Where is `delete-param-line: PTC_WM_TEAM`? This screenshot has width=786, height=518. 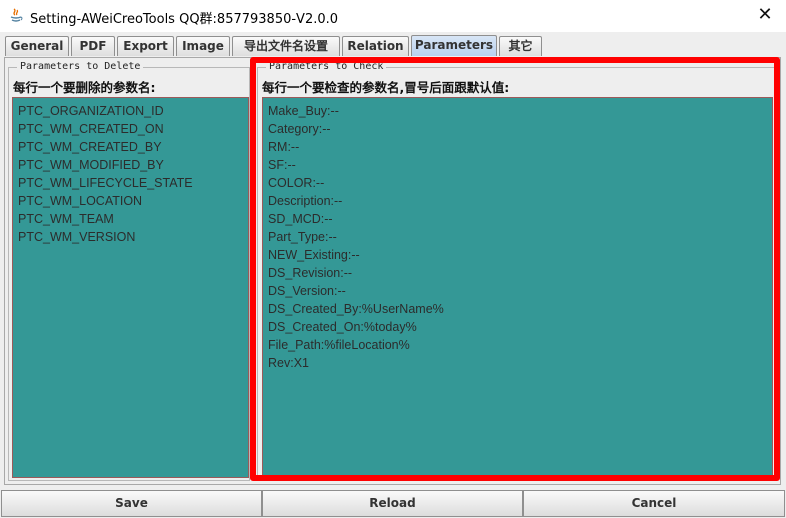 delete-param-line: PTC_WM_TEAM is located at coordinates (66, 219).